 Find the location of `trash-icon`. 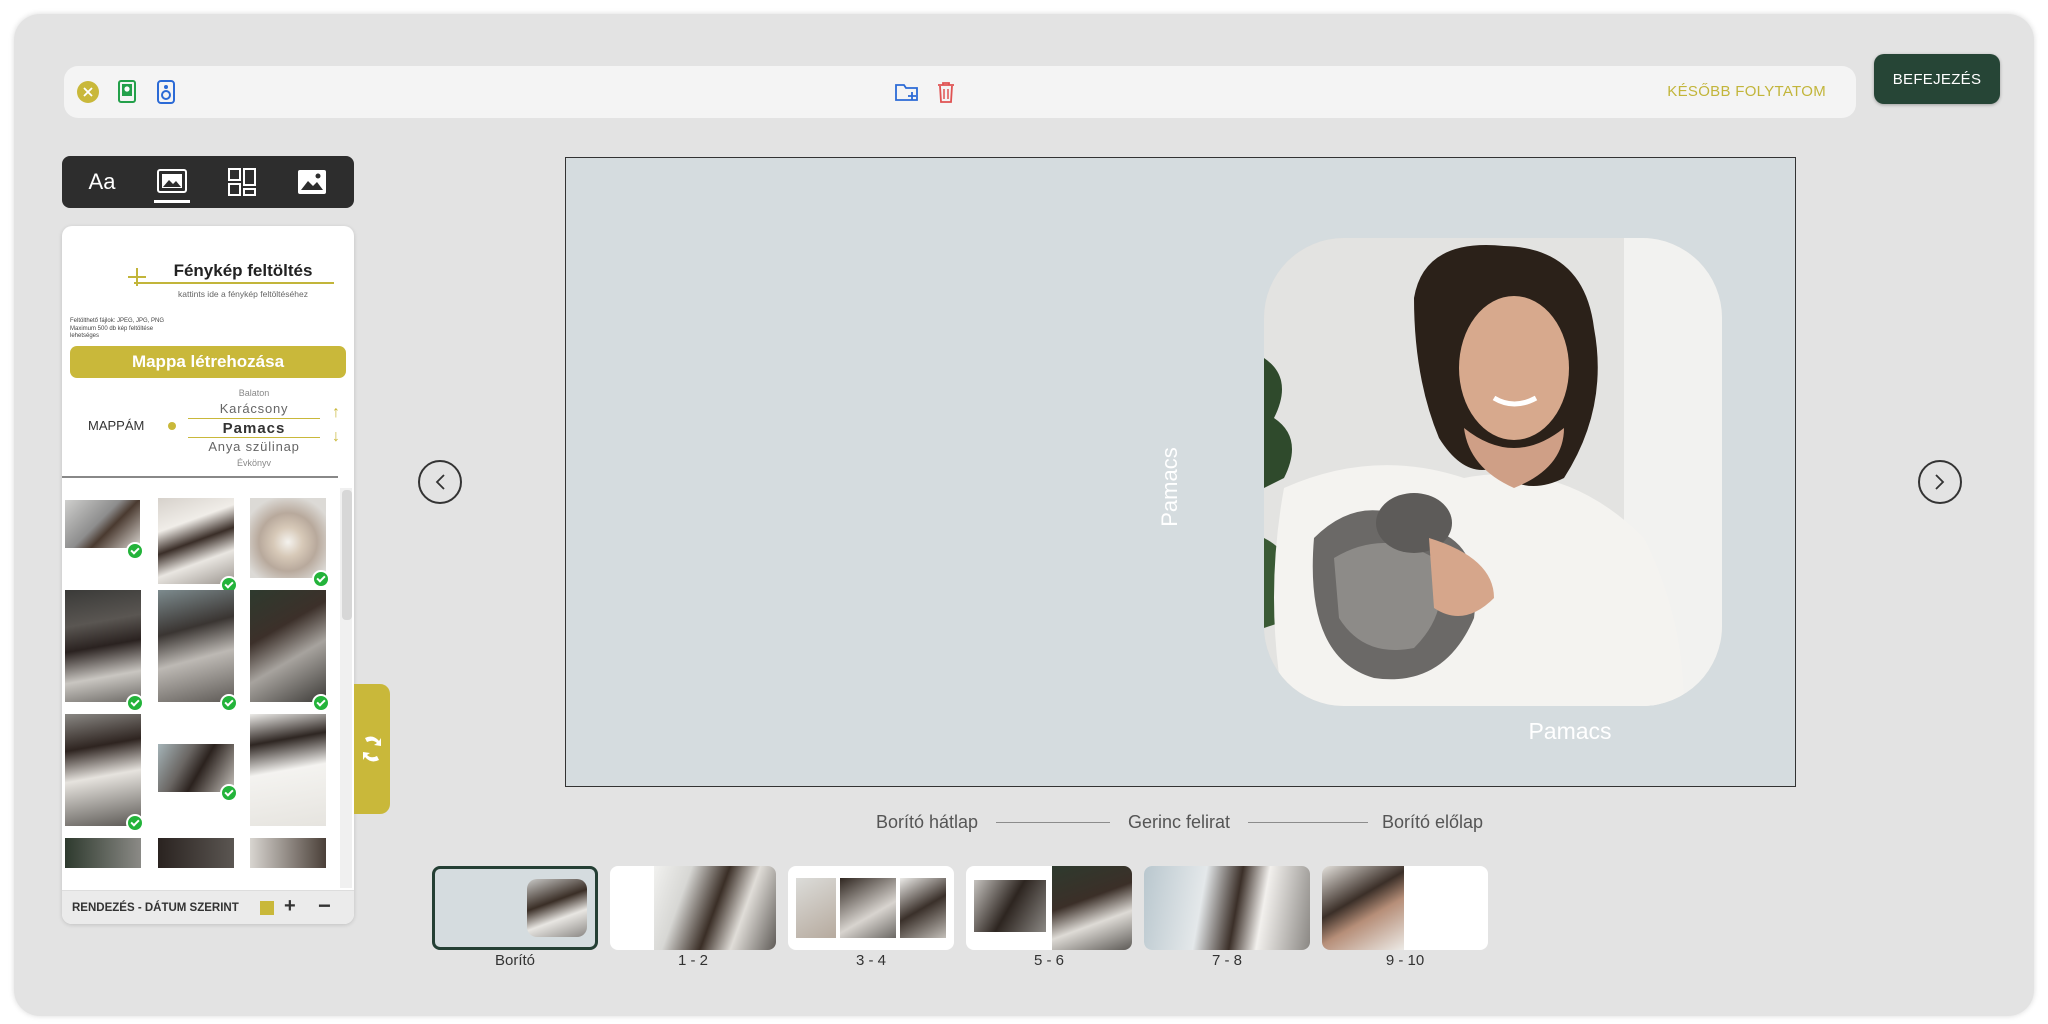

trash-icon is located at coordinates (946, 92).